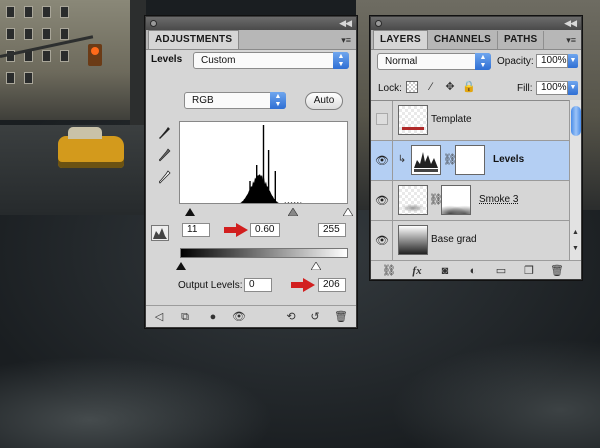 The width and height of the screenshot is (600, 448). Describe the element at coordinates (196, 230) in the screenshot. I see `input-black-field: 11` at that location.